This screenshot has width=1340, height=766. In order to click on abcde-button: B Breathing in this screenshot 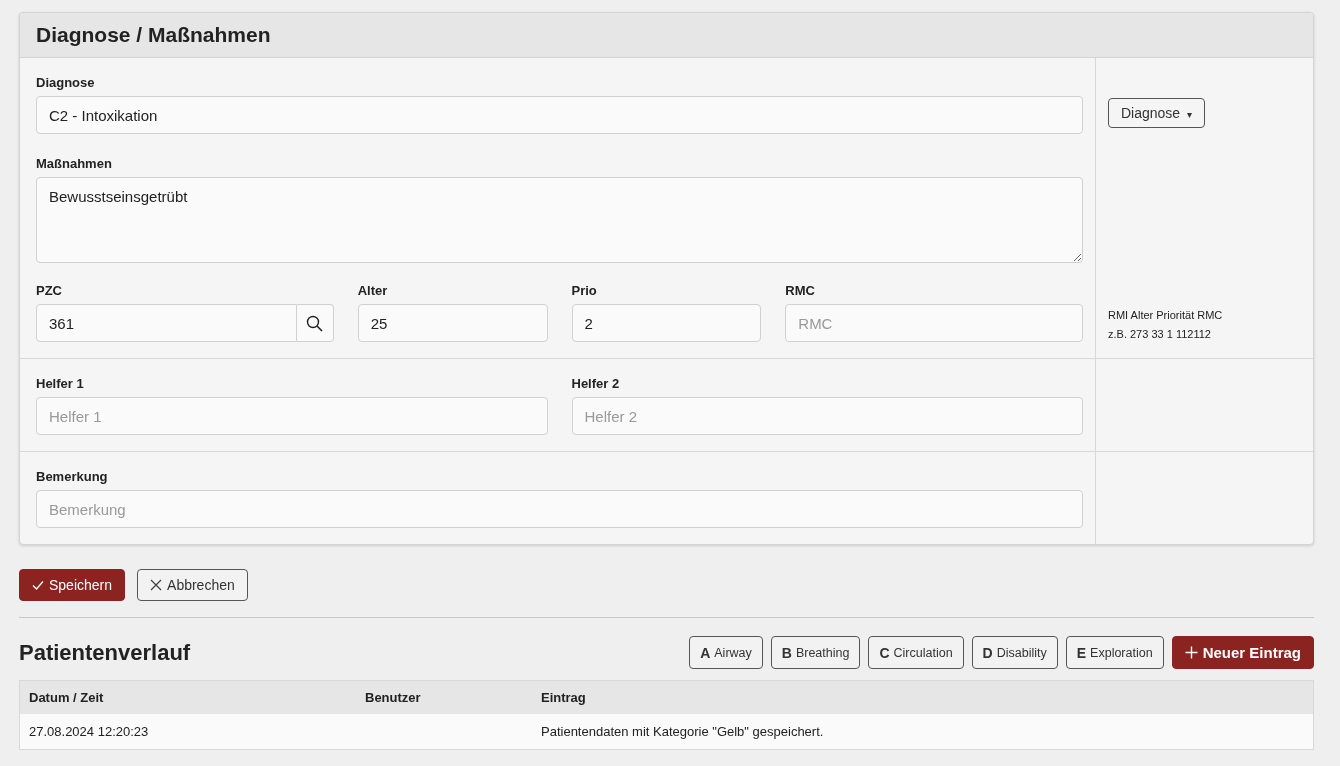, I will do `click(815, 652)`.